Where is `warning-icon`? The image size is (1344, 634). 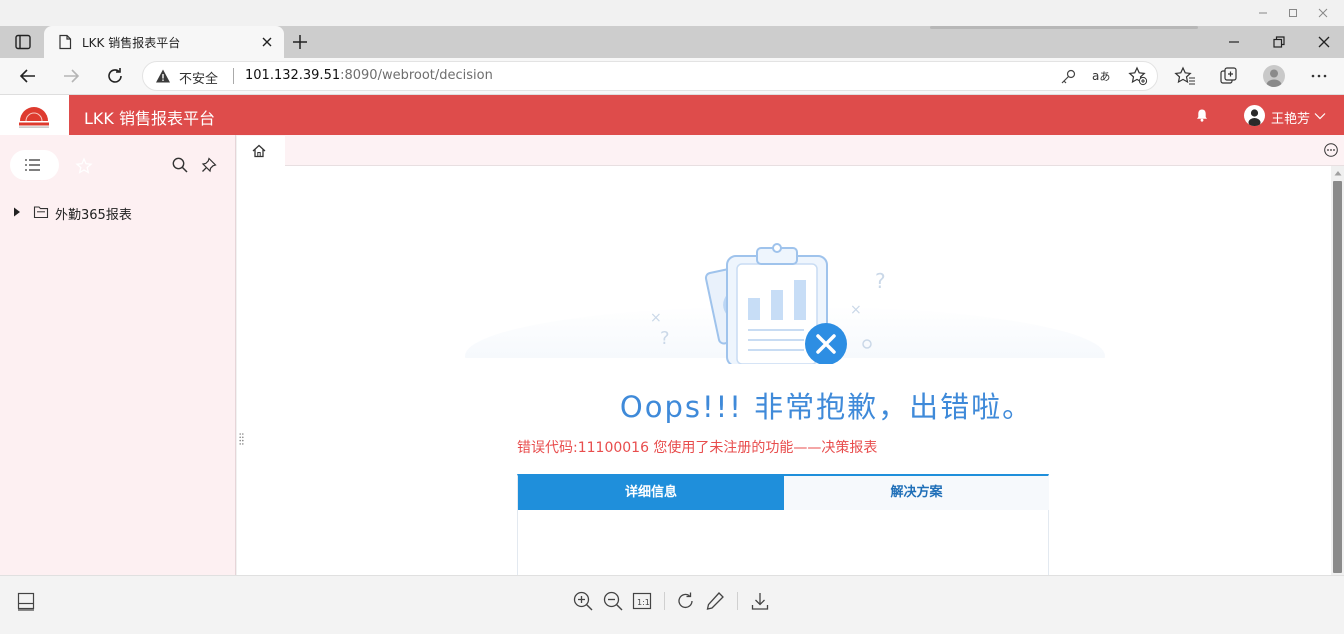
warning-icon is located at coordinates (163, 76).